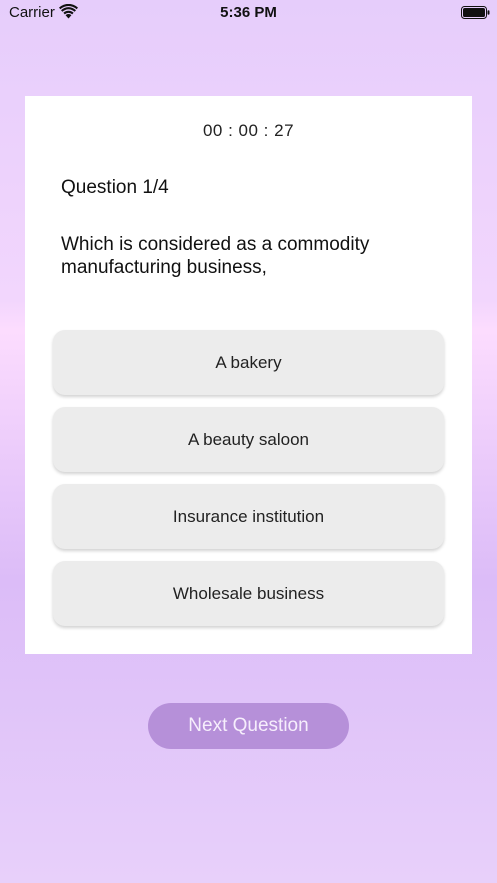 This screenshot has height=883, width=497. What do you see at coordinates (248, 726) in the screenshot?
I see `next-question-button: Next Question` at bounding box center [248, 726].